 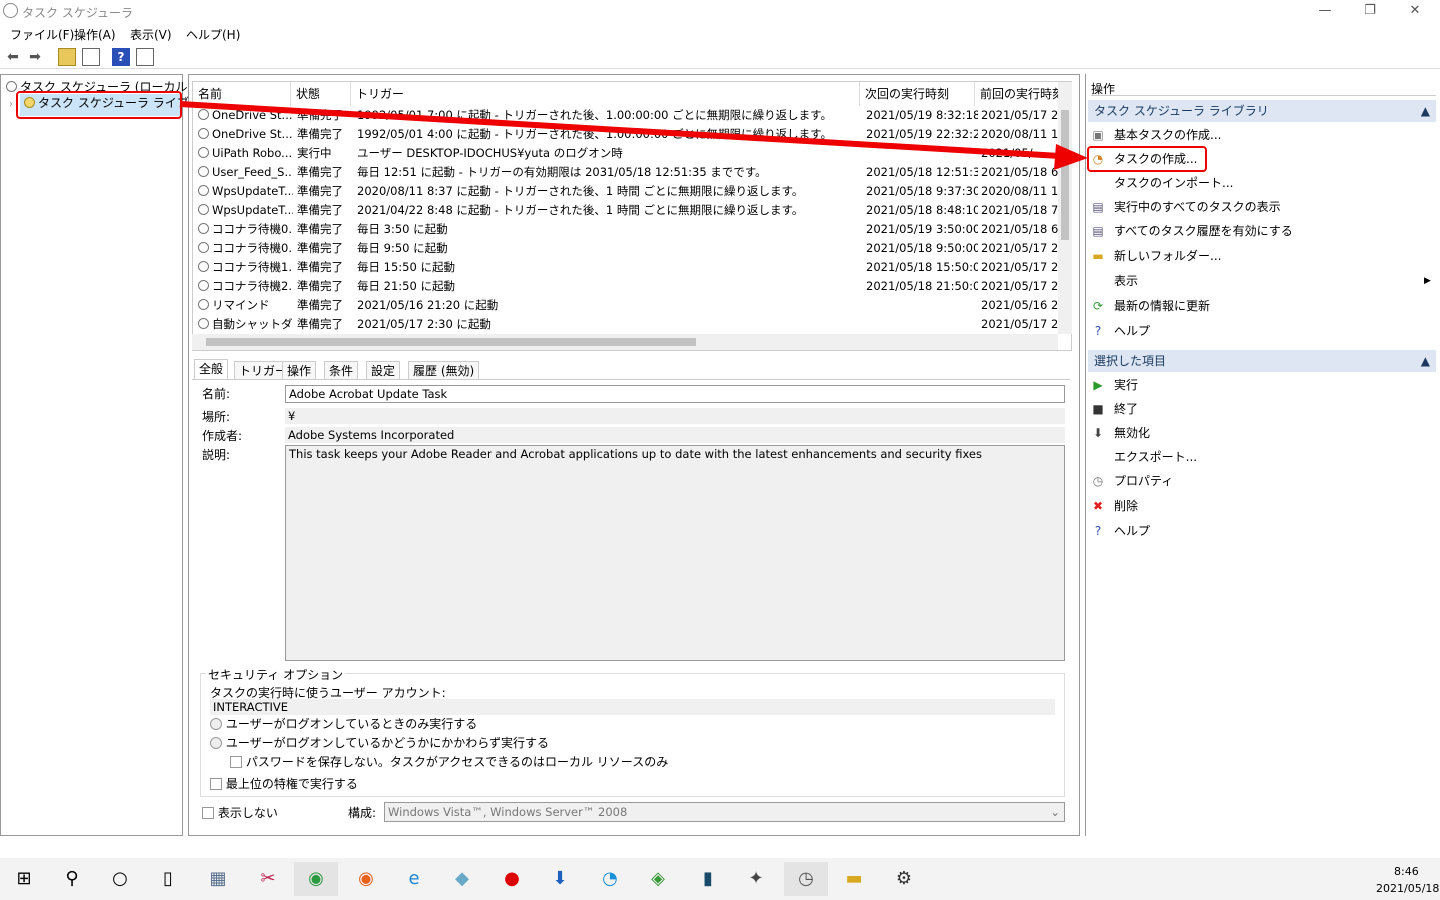 What do you see at coordinates (1260, 281) in the screenshot?
I see `action-item: 表示 ▶` at bounding box center [1260, 281].